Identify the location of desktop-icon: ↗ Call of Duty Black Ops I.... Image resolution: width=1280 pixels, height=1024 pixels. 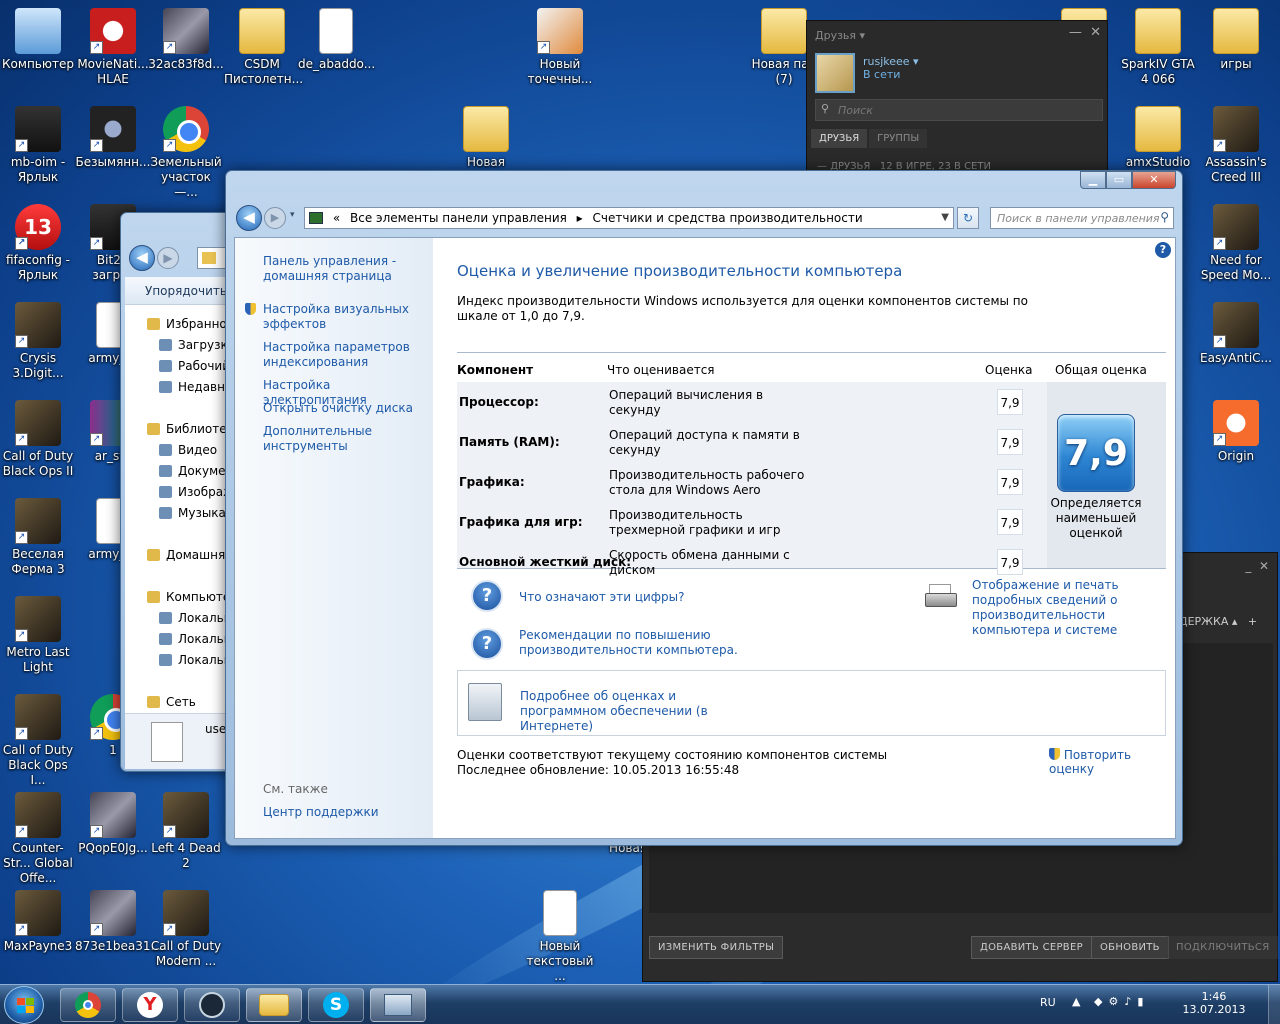
(38, 740).